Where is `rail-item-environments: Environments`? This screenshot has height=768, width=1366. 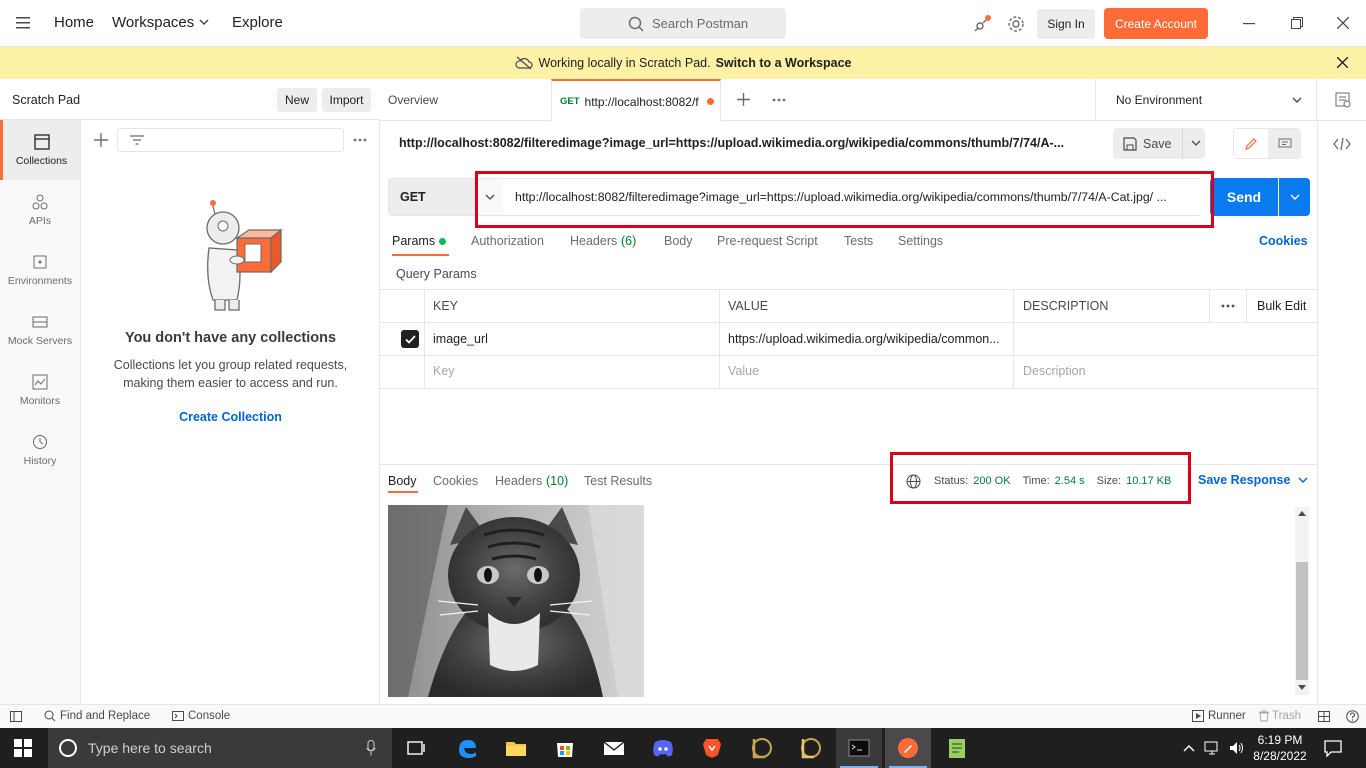 rail-item-environments: Environments is located at coordinates (40, 270).